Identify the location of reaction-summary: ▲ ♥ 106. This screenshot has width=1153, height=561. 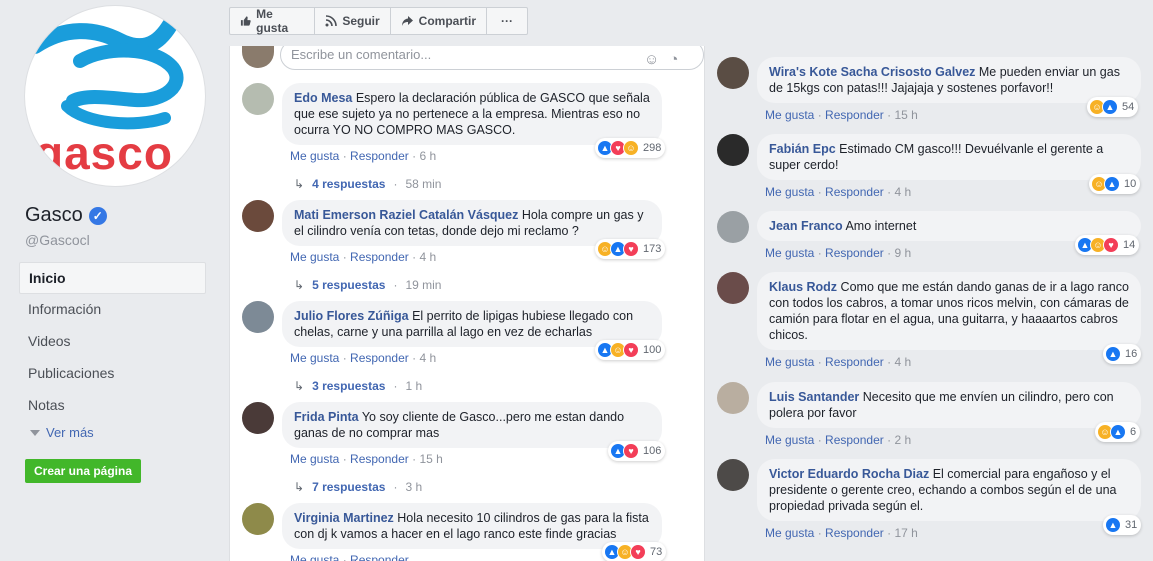
(637, 451).